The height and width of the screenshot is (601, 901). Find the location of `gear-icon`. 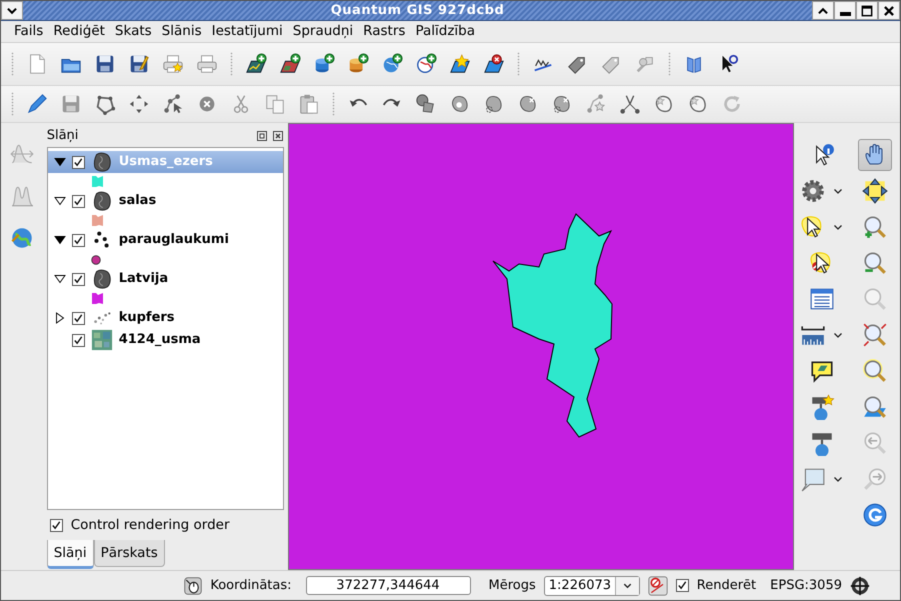

gear-icon is located at coordinates (813, 191).